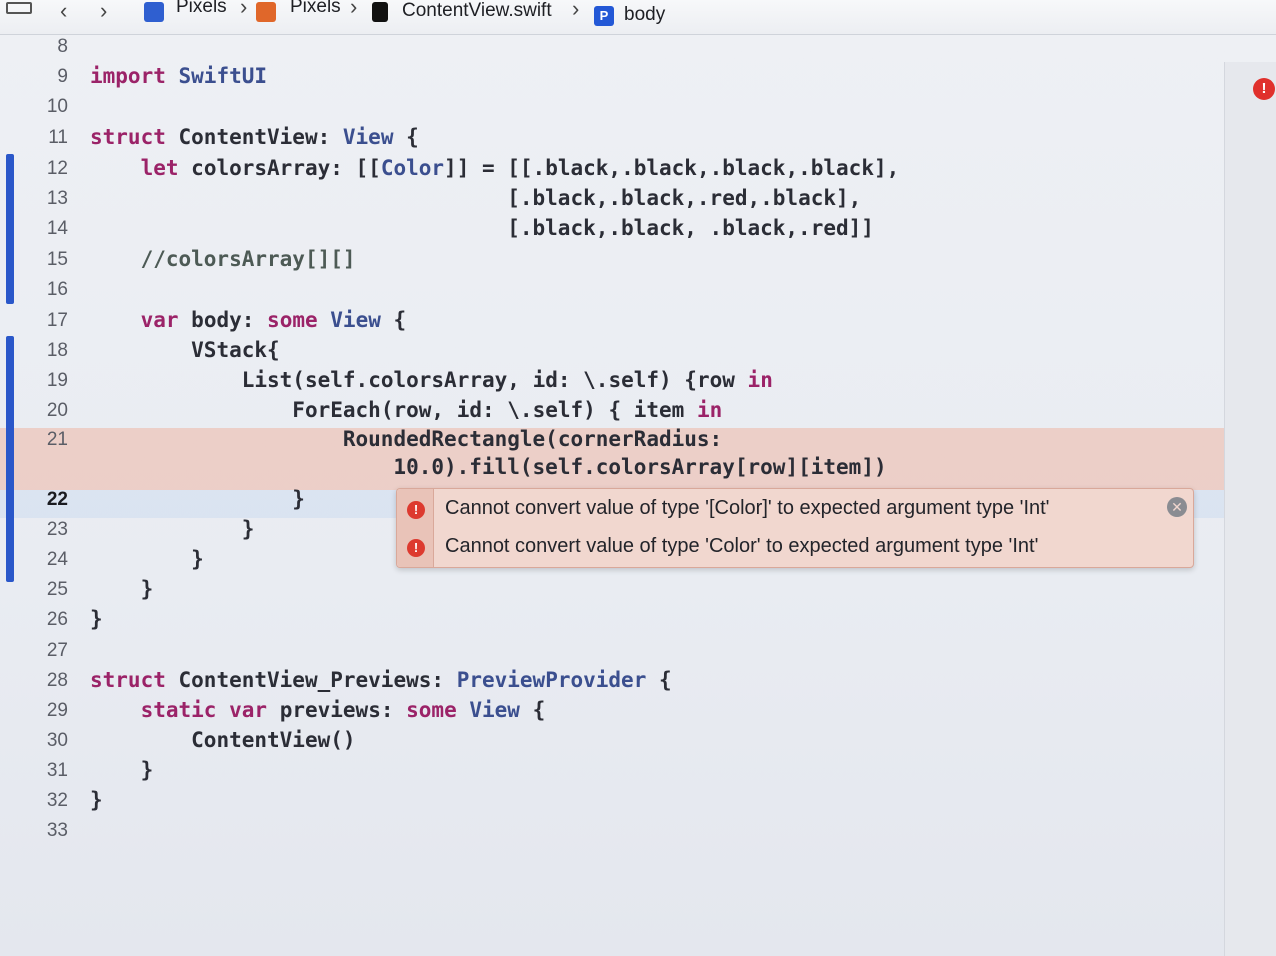  What do you see at coordinates (44, 440) in the screenshot?
I see `line-number: 21` at bounding box center [44, 440].